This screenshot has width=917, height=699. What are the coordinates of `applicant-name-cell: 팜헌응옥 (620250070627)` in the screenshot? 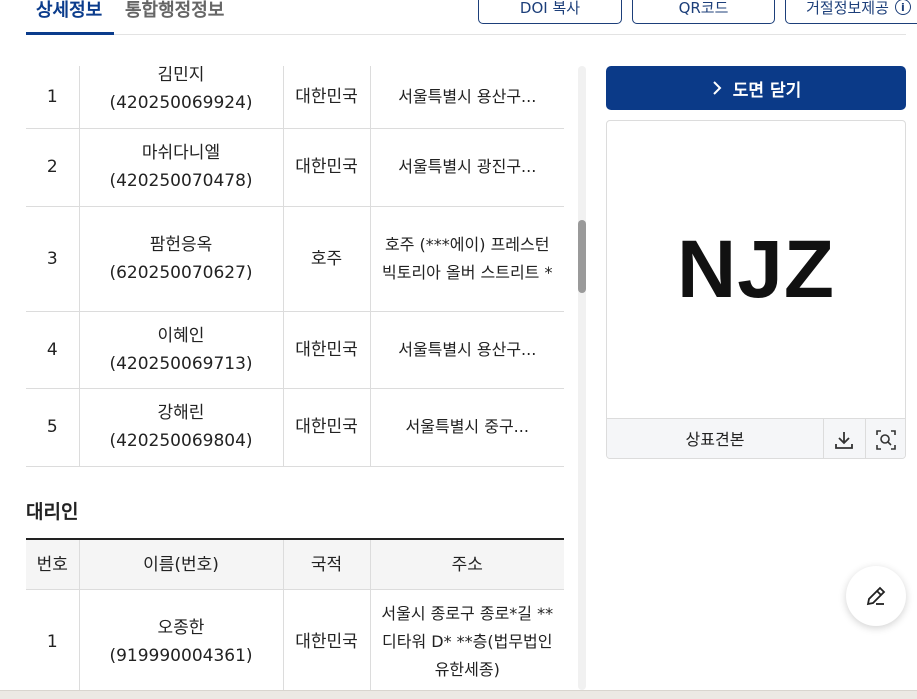 It's located at (180, 259).